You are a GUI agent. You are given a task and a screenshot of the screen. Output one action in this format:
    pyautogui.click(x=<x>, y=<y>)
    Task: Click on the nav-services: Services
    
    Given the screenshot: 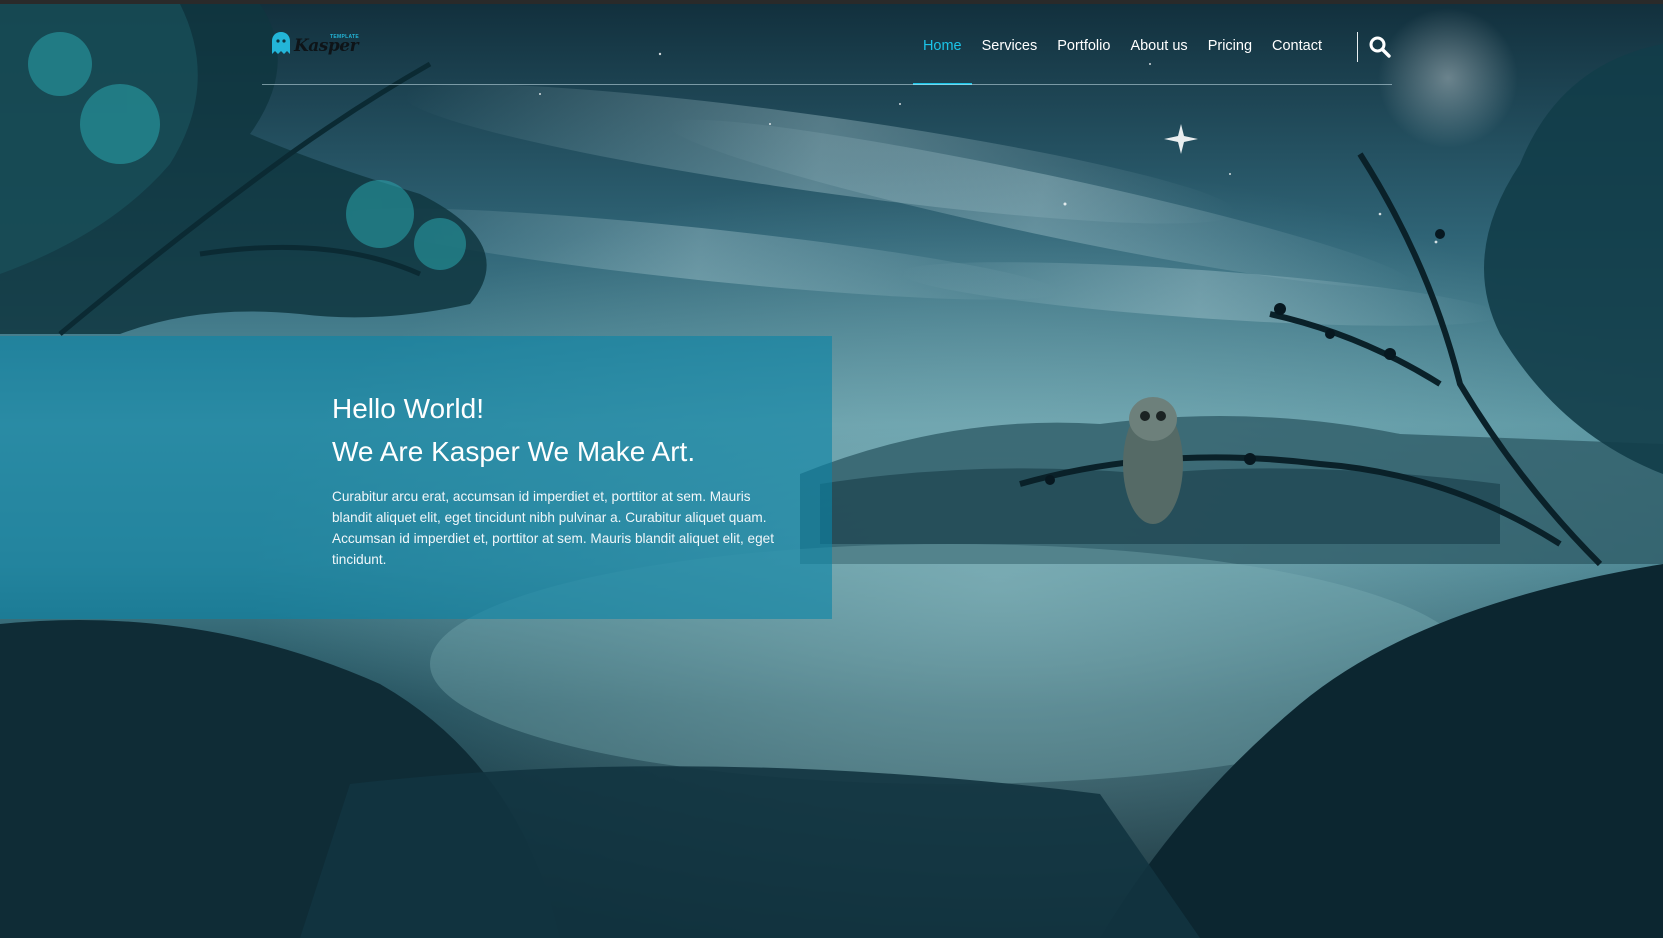 What is the action you would take?
    pyautogui.click(x=1010, y=44)
    